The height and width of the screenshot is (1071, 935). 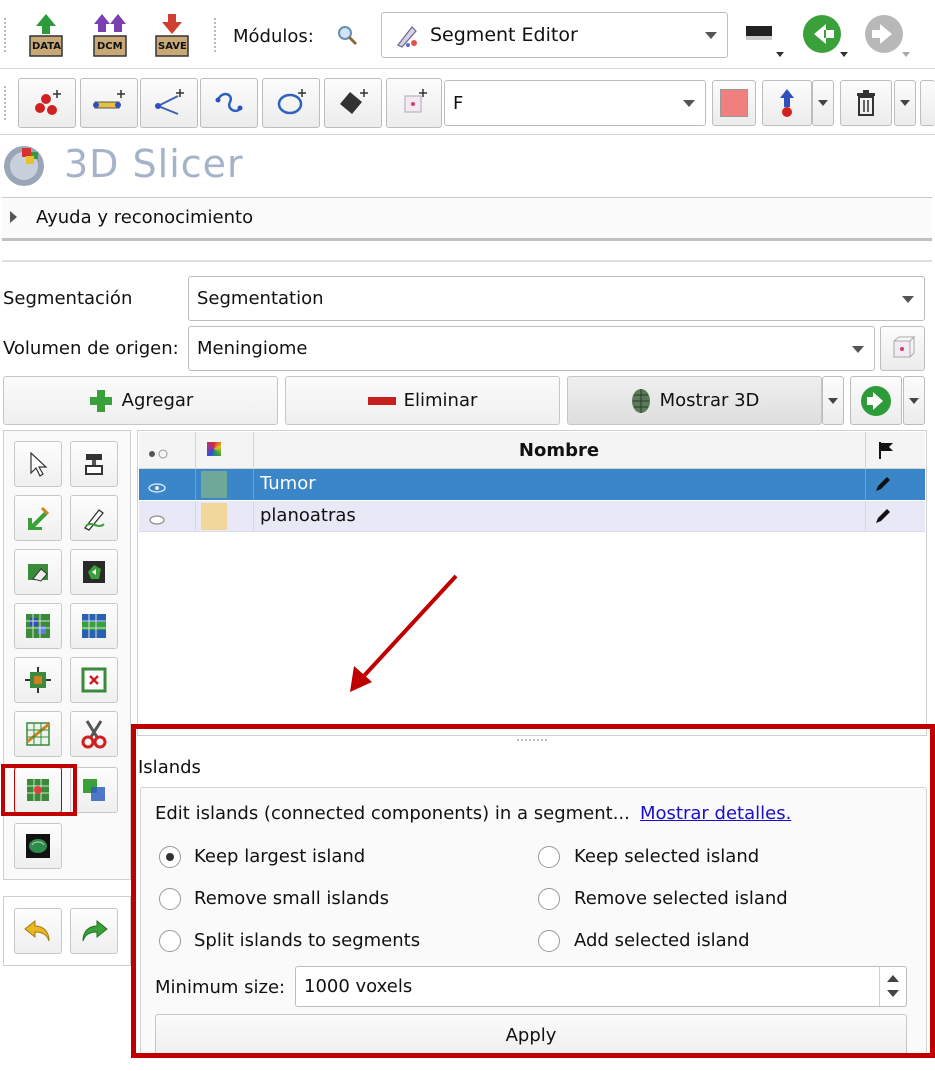 I want to click on modules-label: Módulos:, so click(x=273, y=36).